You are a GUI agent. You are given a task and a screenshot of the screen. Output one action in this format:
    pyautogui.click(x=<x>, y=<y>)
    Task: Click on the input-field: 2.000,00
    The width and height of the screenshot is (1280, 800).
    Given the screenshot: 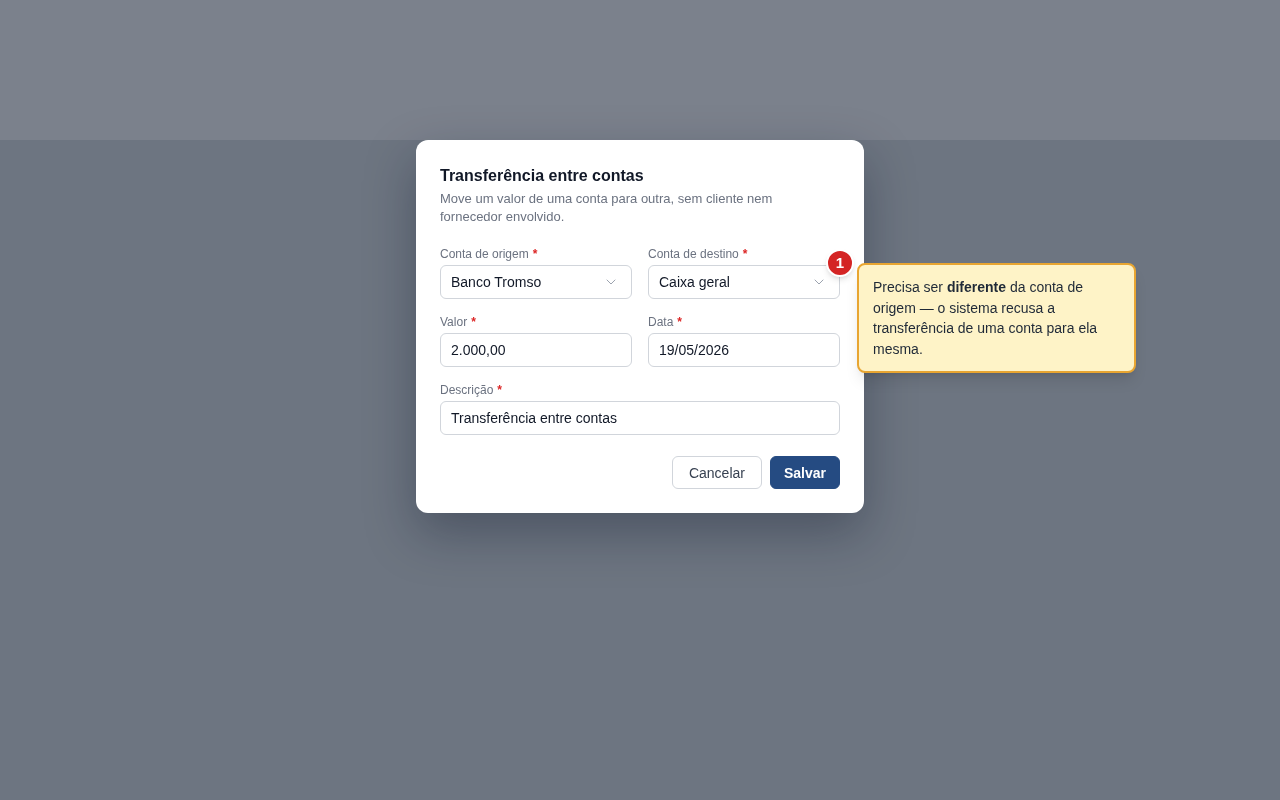 What is the action you would take?
    pyautogui.click(x=536, y=350)
    